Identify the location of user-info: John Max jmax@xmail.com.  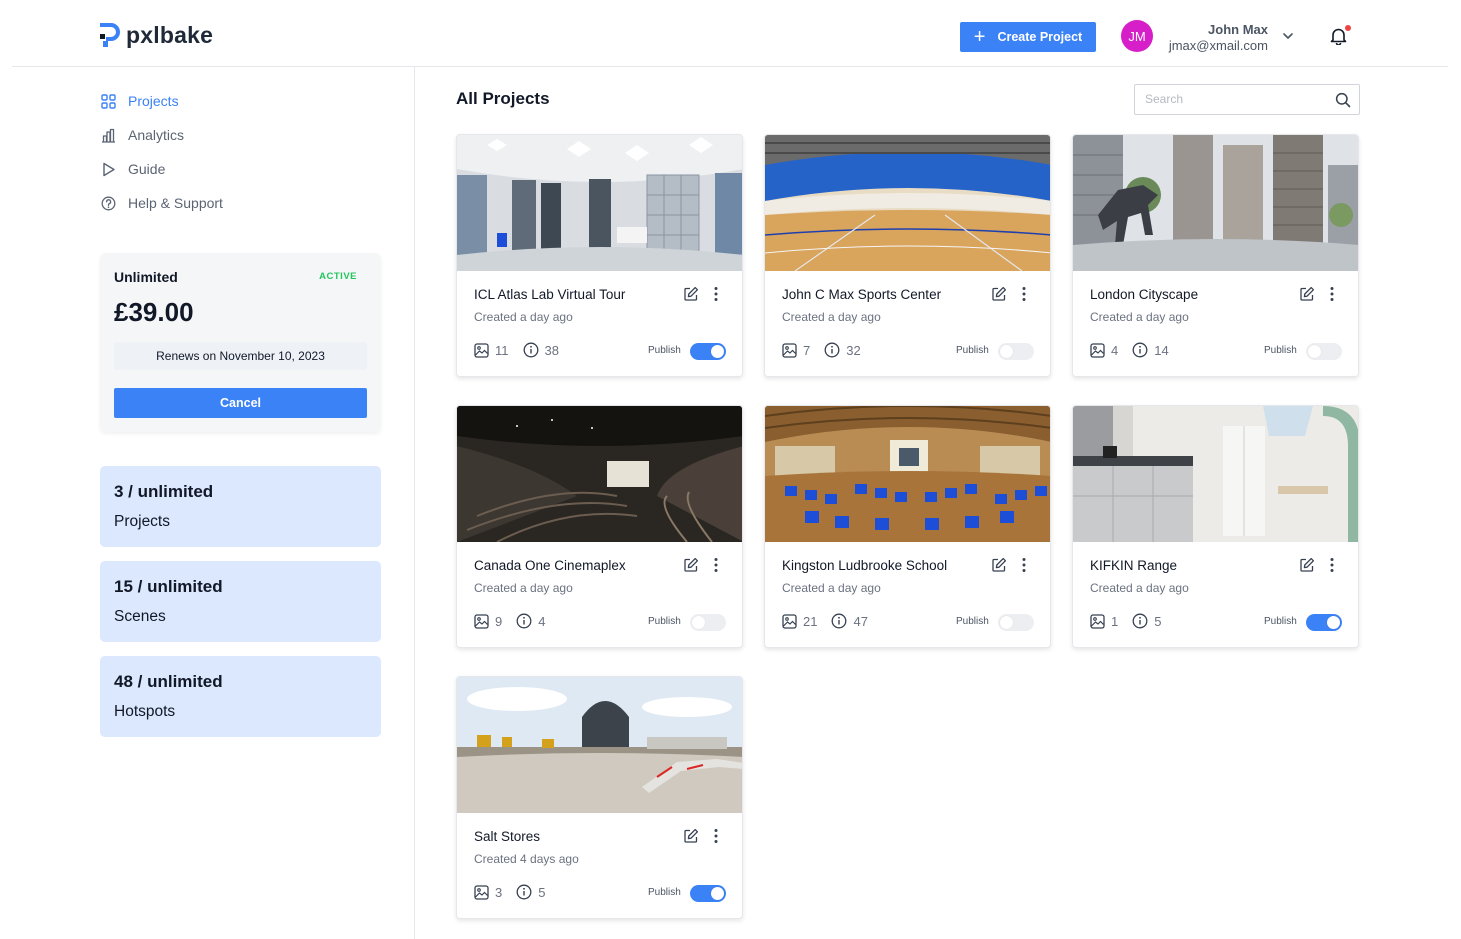
(1214, 37).